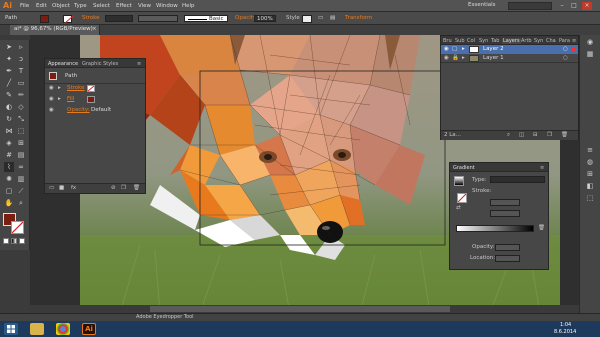 Image resolution: width=600 pixels, height=337 pixels. Describe the element at coordinates (113, 188) in the screenshot. I see `clear-appearance-icon: ⊘` at that location.